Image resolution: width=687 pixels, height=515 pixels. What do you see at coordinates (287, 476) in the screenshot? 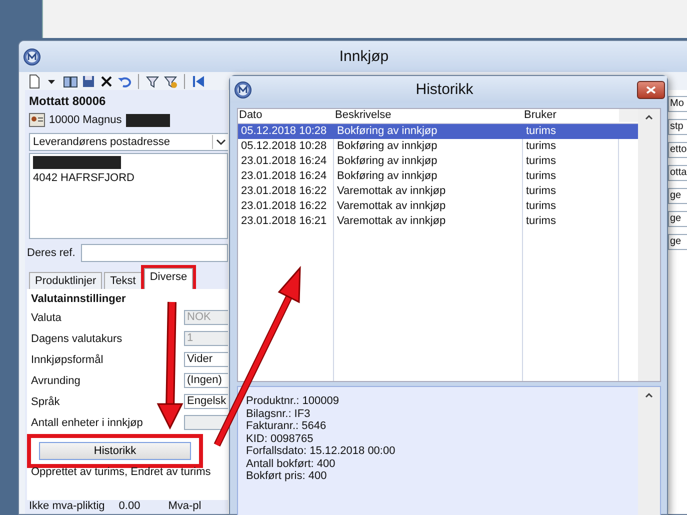
I see `detail-line: Bokført pris: 400` at bounding box center [287, 476].